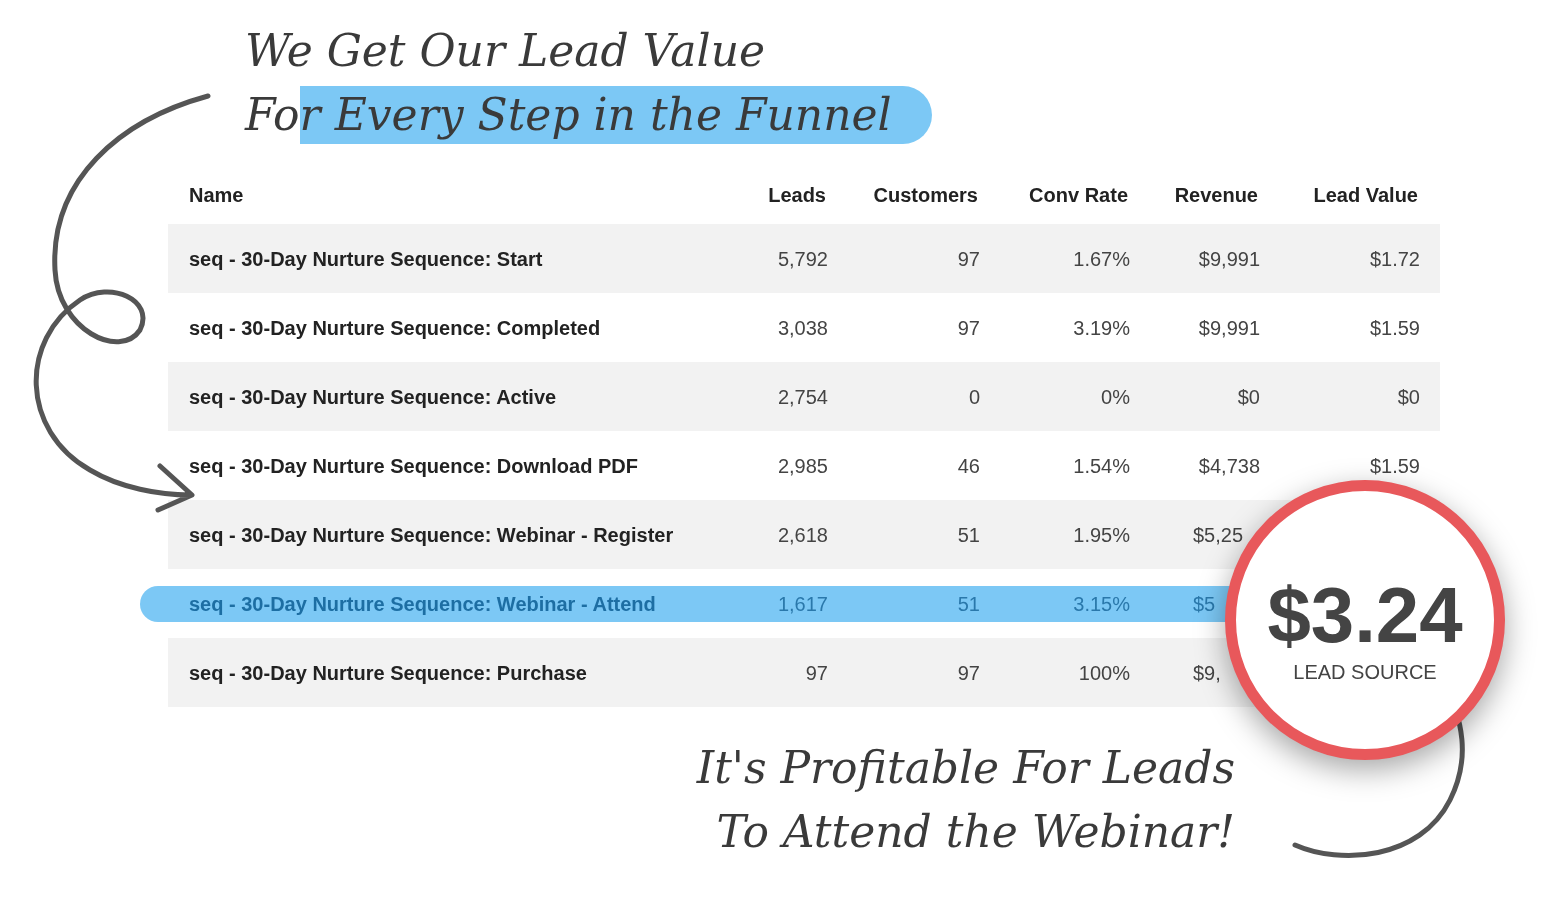 This screenshot has width=1555, height=909. Describe the element at coordinates (1365, 672) in the screenshot. I see `lead-source-label: LEAD SOURCE` at that location.